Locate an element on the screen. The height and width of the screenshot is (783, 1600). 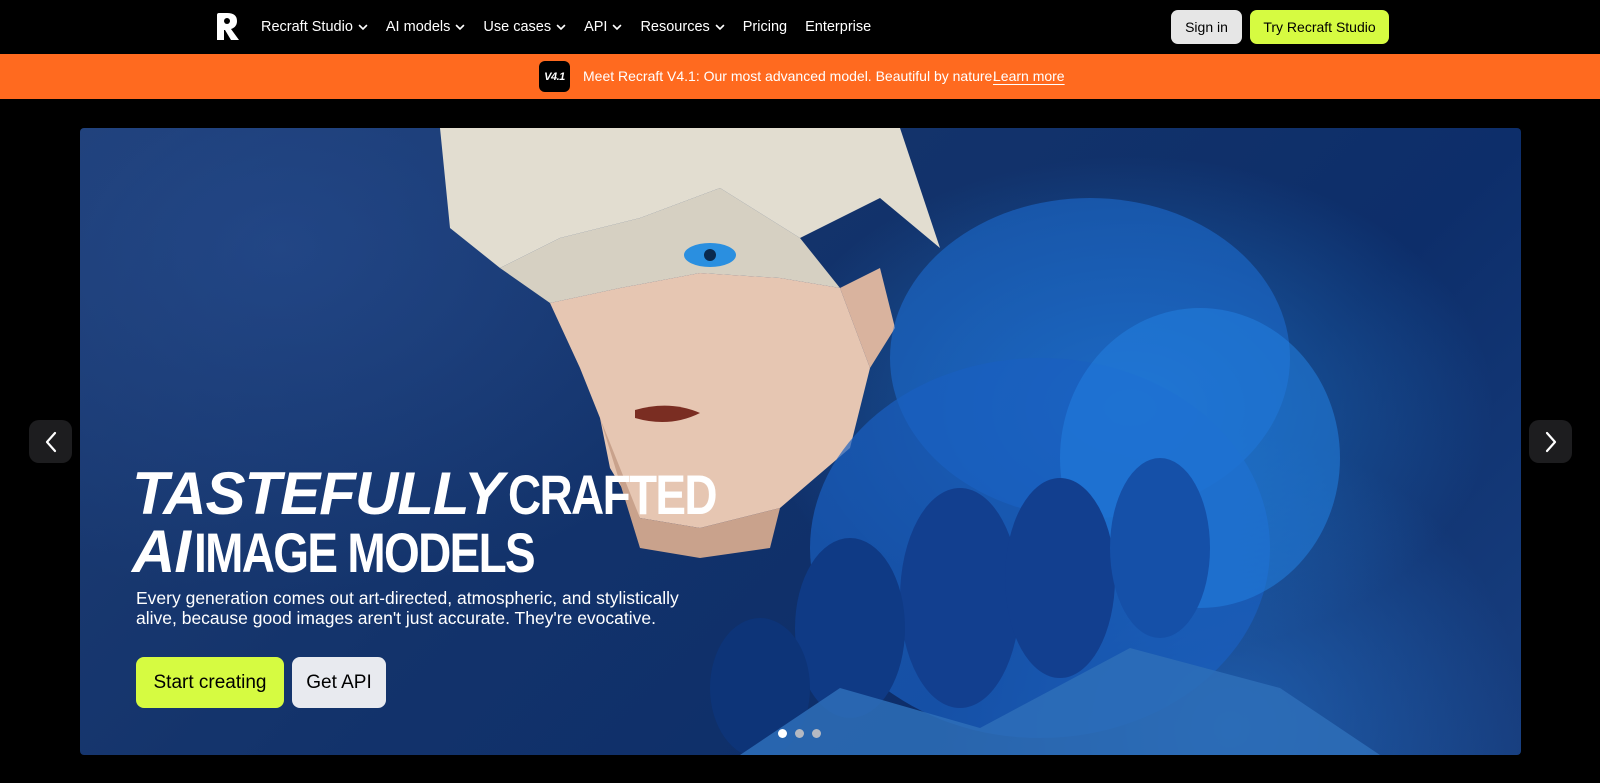
nav-item-use-cases: Use cases is located at coordinates (524, 27).